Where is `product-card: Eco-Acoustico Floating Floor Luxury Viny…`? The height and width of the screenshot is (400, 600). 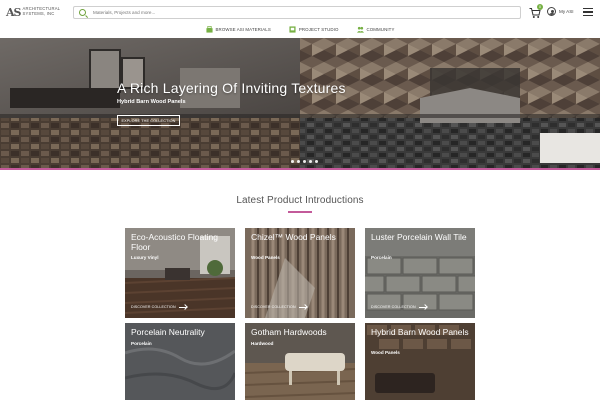 product-card: Eco-Acoustico Floating Floor Luxury Viny… is located at coordinates (180, 273).